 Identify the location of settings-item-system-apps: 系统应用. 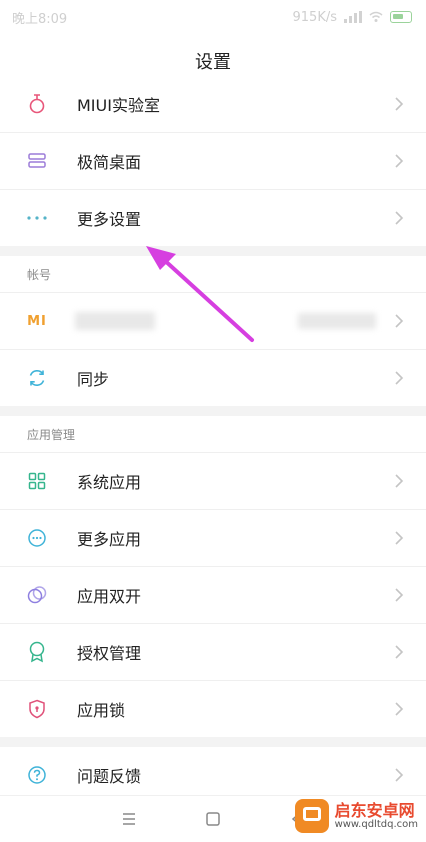
(213, 481).